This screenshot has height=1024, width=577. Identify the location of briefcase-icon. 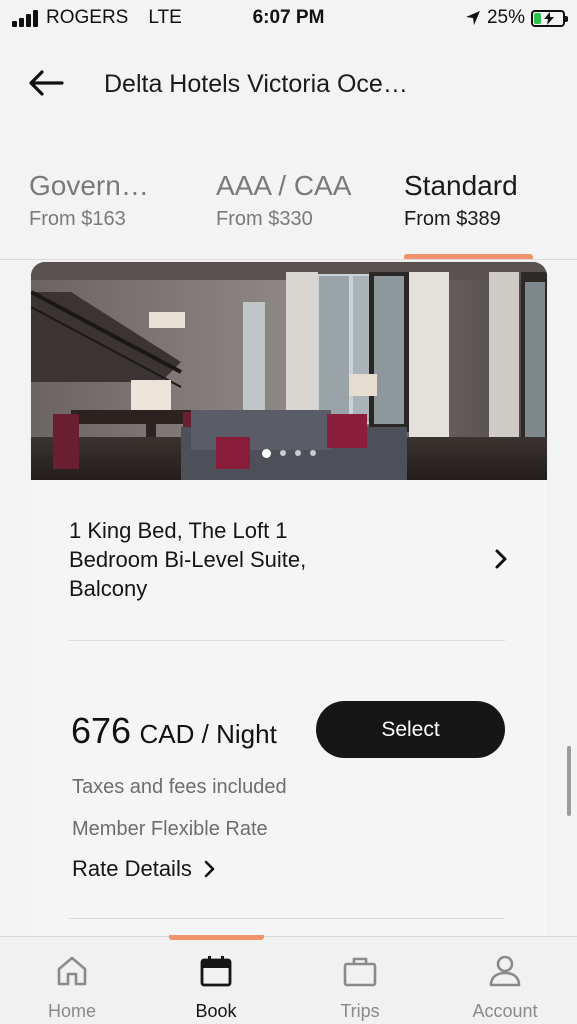
(360, 972).